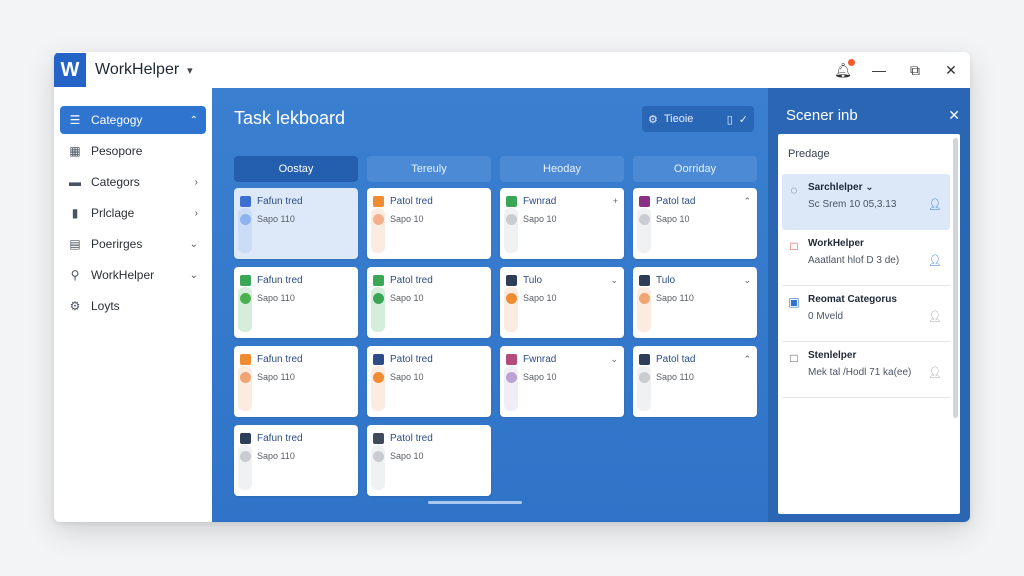 This screenshot has height=576, width=1024. I want to click on sidebar-item-label: Prlclage, so click(113, 213).